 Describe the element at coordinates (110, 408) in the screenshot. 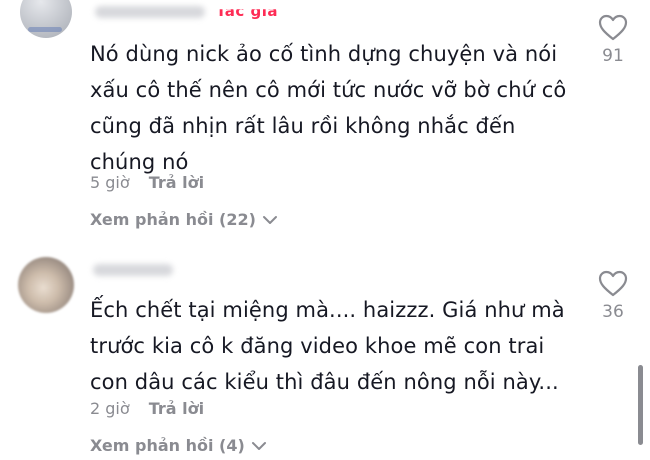

I see `comment-time: 2 giờ` at that location.